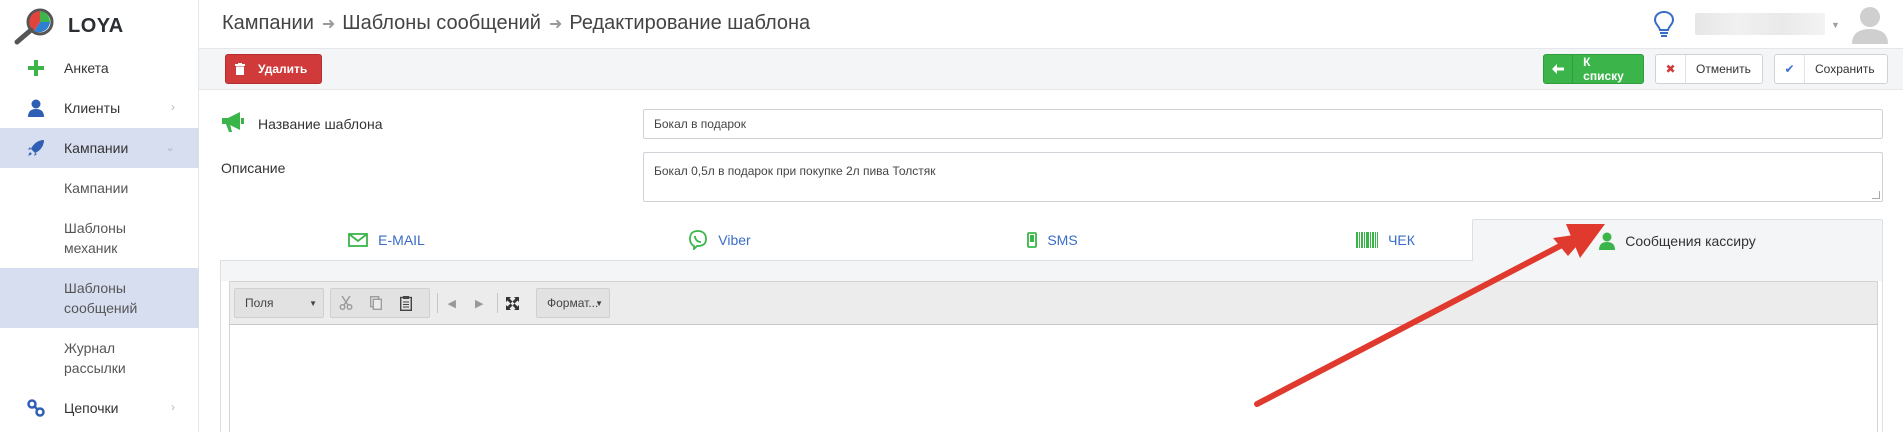 Image resolution: width=1903 pixels, height=432 pixels. What do you see at coordinates (34, 26) in the screenshot?
I see `logo-icon` at bounding box center [34, 26].